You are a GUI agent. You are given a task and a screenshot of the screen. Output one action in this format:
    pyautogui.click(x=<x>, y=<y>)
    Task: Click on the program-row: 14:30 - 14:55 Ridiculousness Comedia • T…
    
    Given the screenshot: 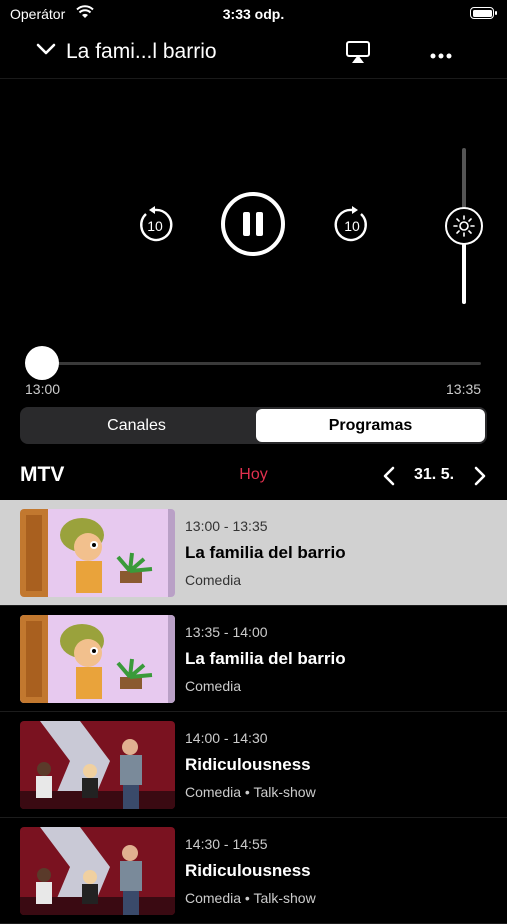 What is the action you would take?
    pyautogui.click(x=253, y=871)
    